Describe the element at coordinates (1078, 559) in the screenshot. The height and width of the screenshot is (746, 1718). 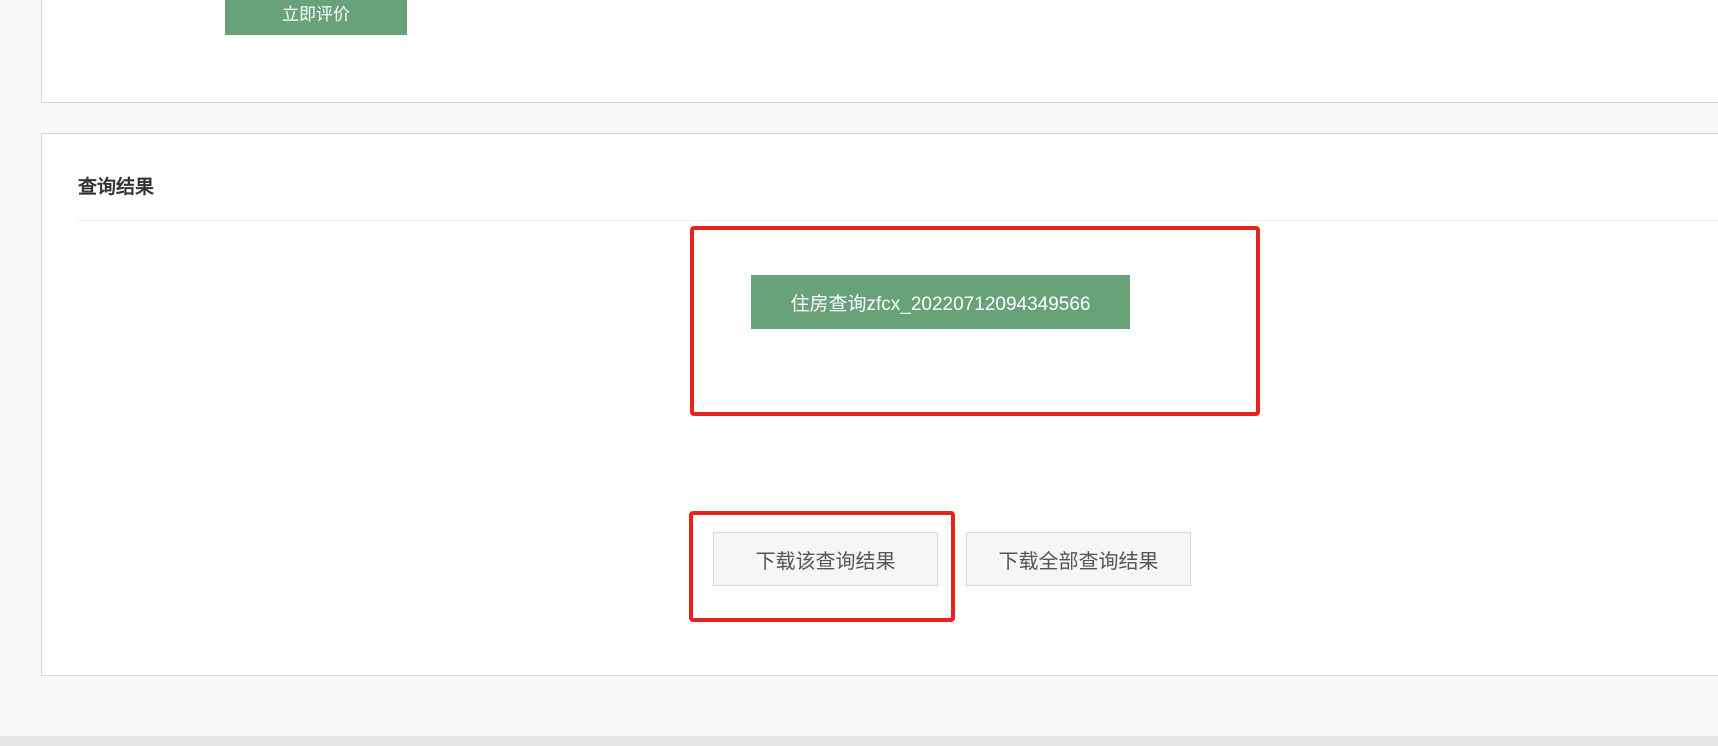
I see `download-all-results-button: 下载全部查询结果` at that location.